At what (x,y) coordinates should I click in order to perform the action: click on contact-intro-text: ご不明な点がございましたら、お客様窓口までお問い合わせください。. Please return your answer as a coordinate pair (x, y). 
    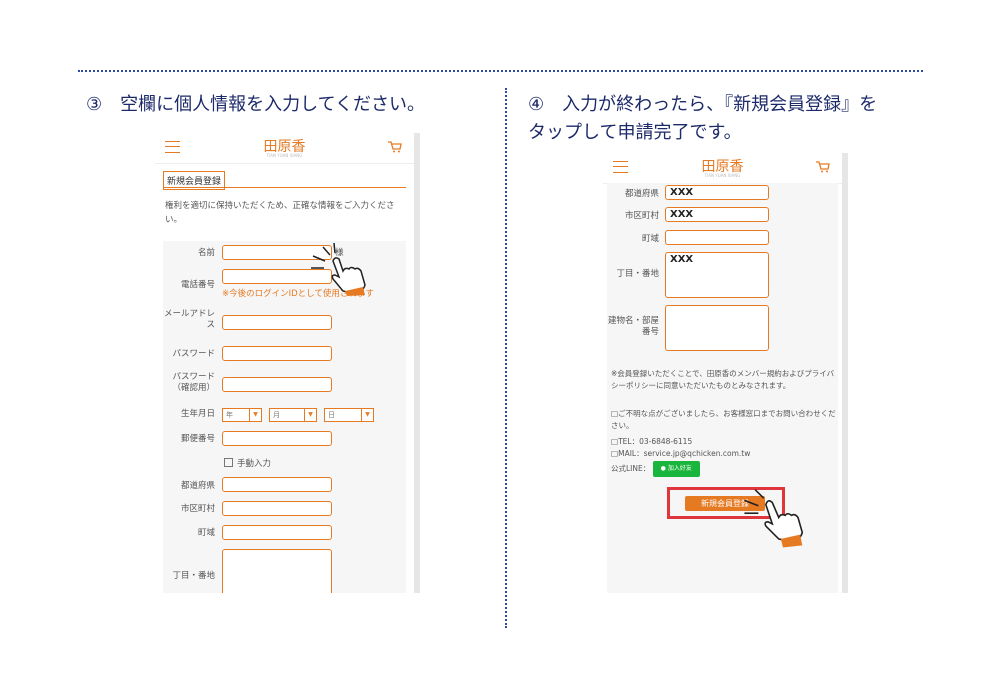
    Looking at the image, I should click on (723, 419).